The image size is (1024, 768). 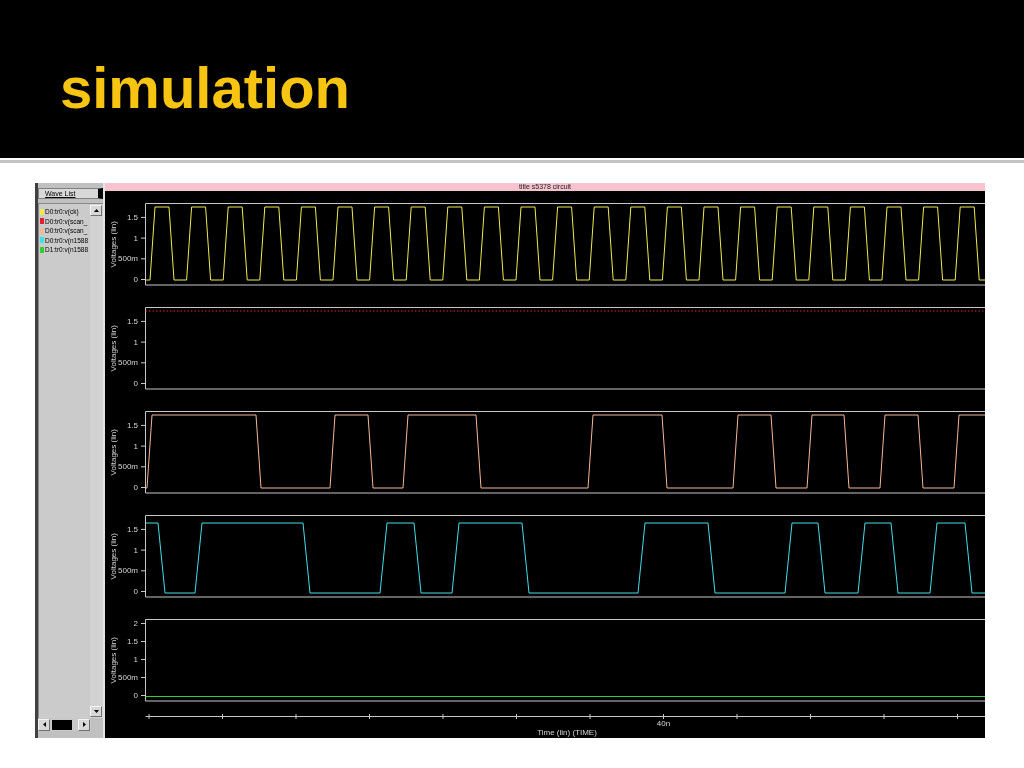 What do you see at coordinates (96, 461) in the screenshot?
I see `vertical-scrollbar` at bounding box center [96, 461].